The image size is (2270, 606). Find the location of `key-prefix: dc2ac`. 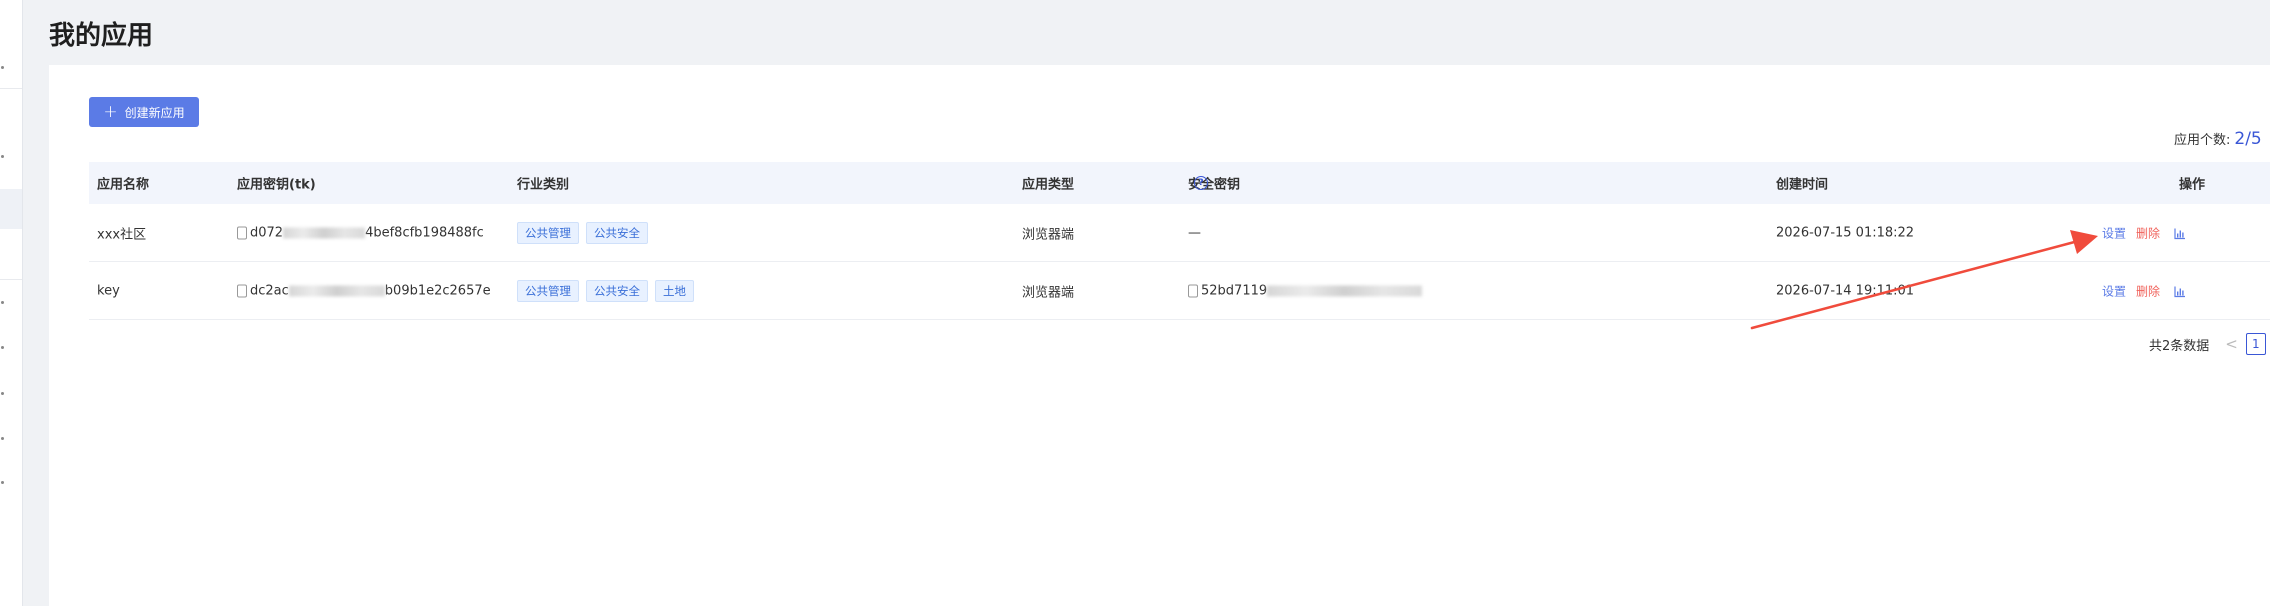

key-prefix: dc2ac is located at coordinates (269, 290).